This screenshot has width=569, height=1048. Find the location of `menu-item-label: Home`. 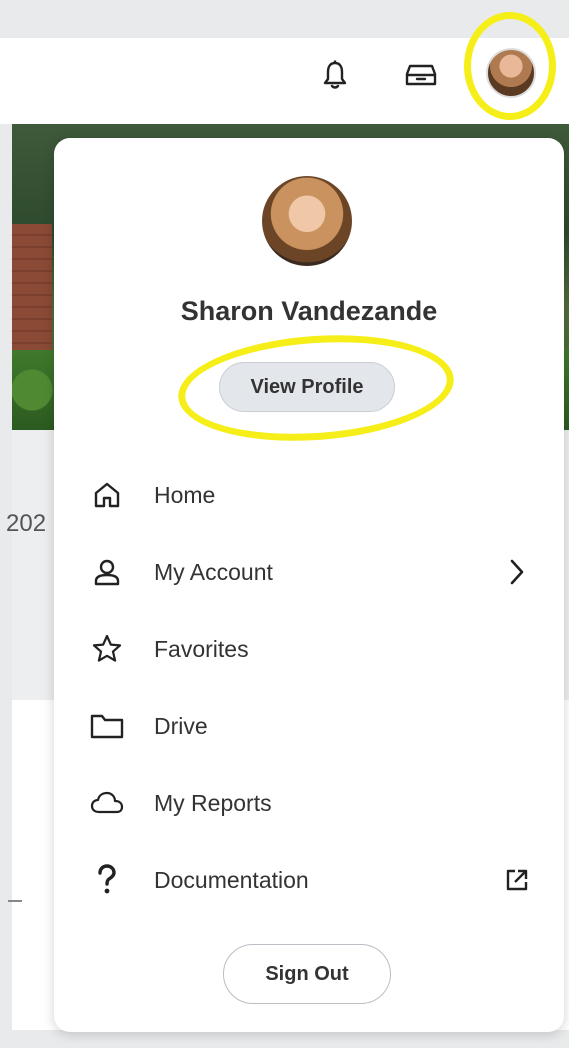

menu-item-label: Home is located at coordinates (185, 494).